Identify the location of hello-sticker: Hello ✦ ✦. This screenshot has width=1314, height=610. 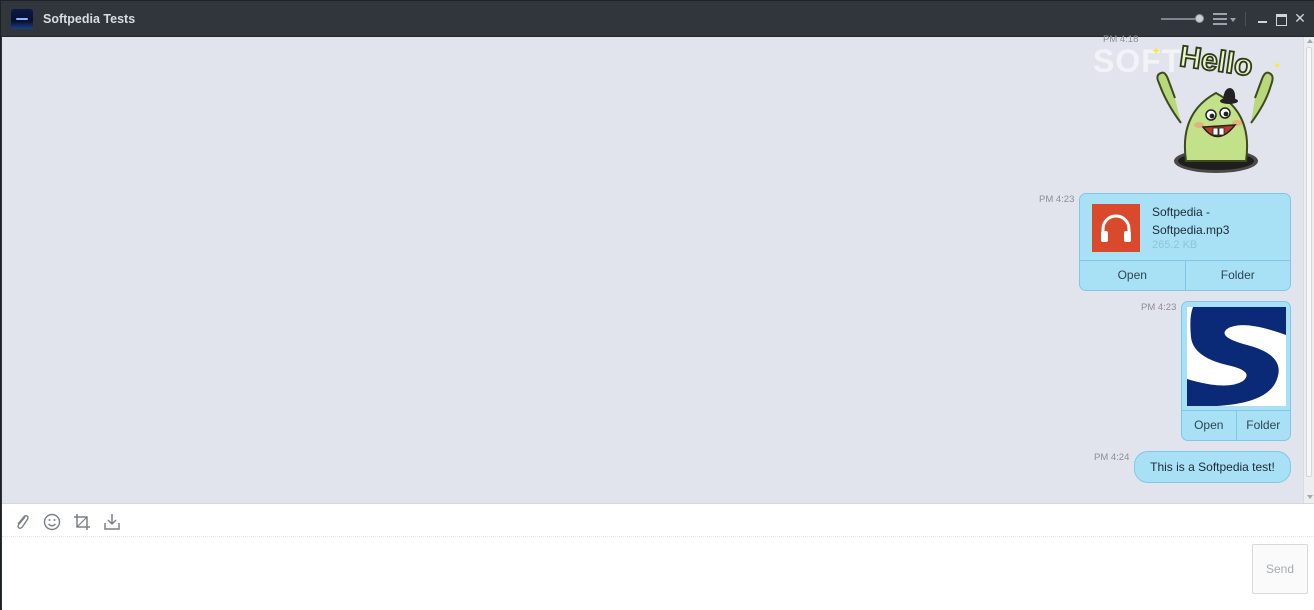
(1216, 109).